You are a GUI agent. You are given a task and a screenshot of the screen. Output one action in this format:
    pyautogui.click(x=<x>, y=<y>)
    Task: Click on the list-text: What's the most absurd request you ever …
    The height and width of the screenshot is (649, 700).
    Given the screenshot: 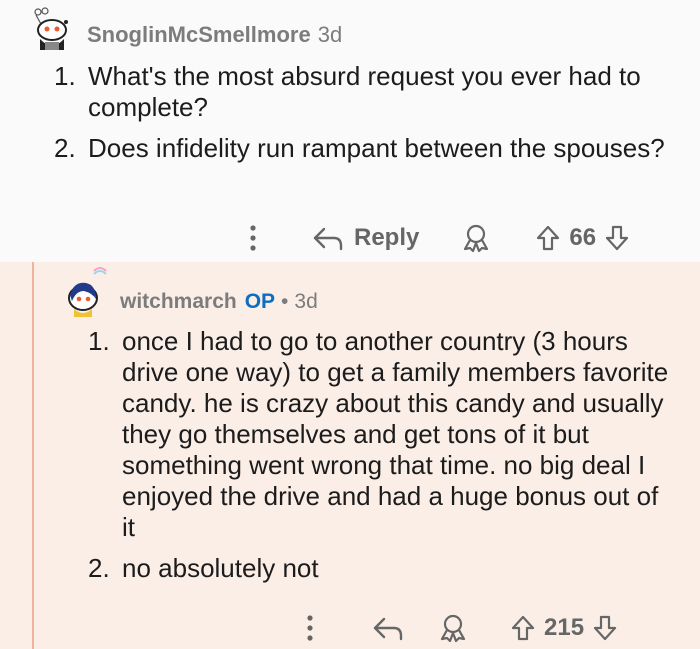 What is the action you would take?
    pyautogui.click(x=364, y=91)
    